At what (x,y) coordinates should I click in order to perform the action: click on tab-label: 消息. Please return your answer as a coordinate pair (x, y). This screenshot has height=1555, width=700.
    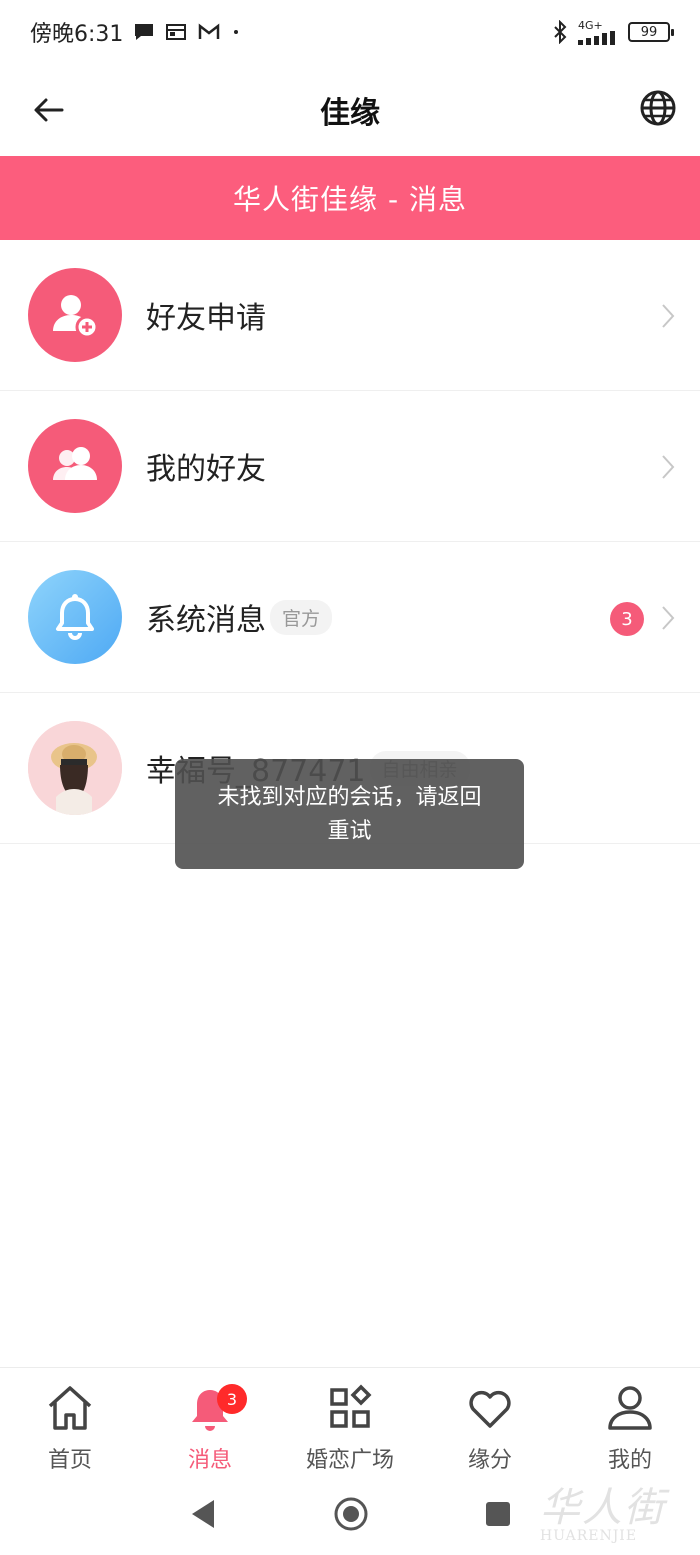
    Looking at the image, I should click on (209, 1460).